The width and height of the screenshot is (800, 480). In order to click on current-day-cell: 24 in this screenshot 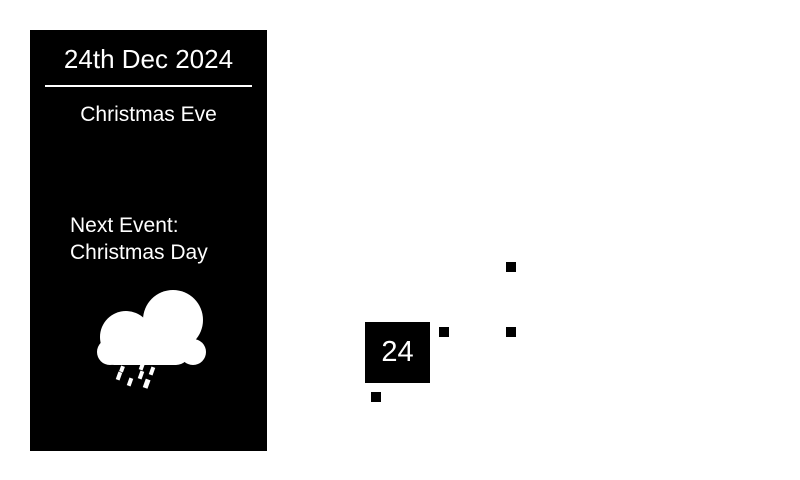, I will do `click(397, 352)`.